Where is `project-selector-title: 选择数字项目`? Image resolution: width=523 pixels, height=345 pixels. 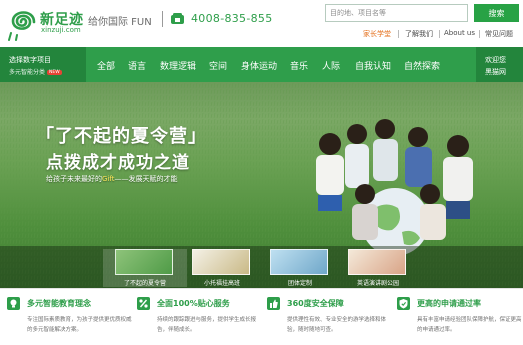
project-selector-title: 选择数字项目 is located at coordinates (30, 60).